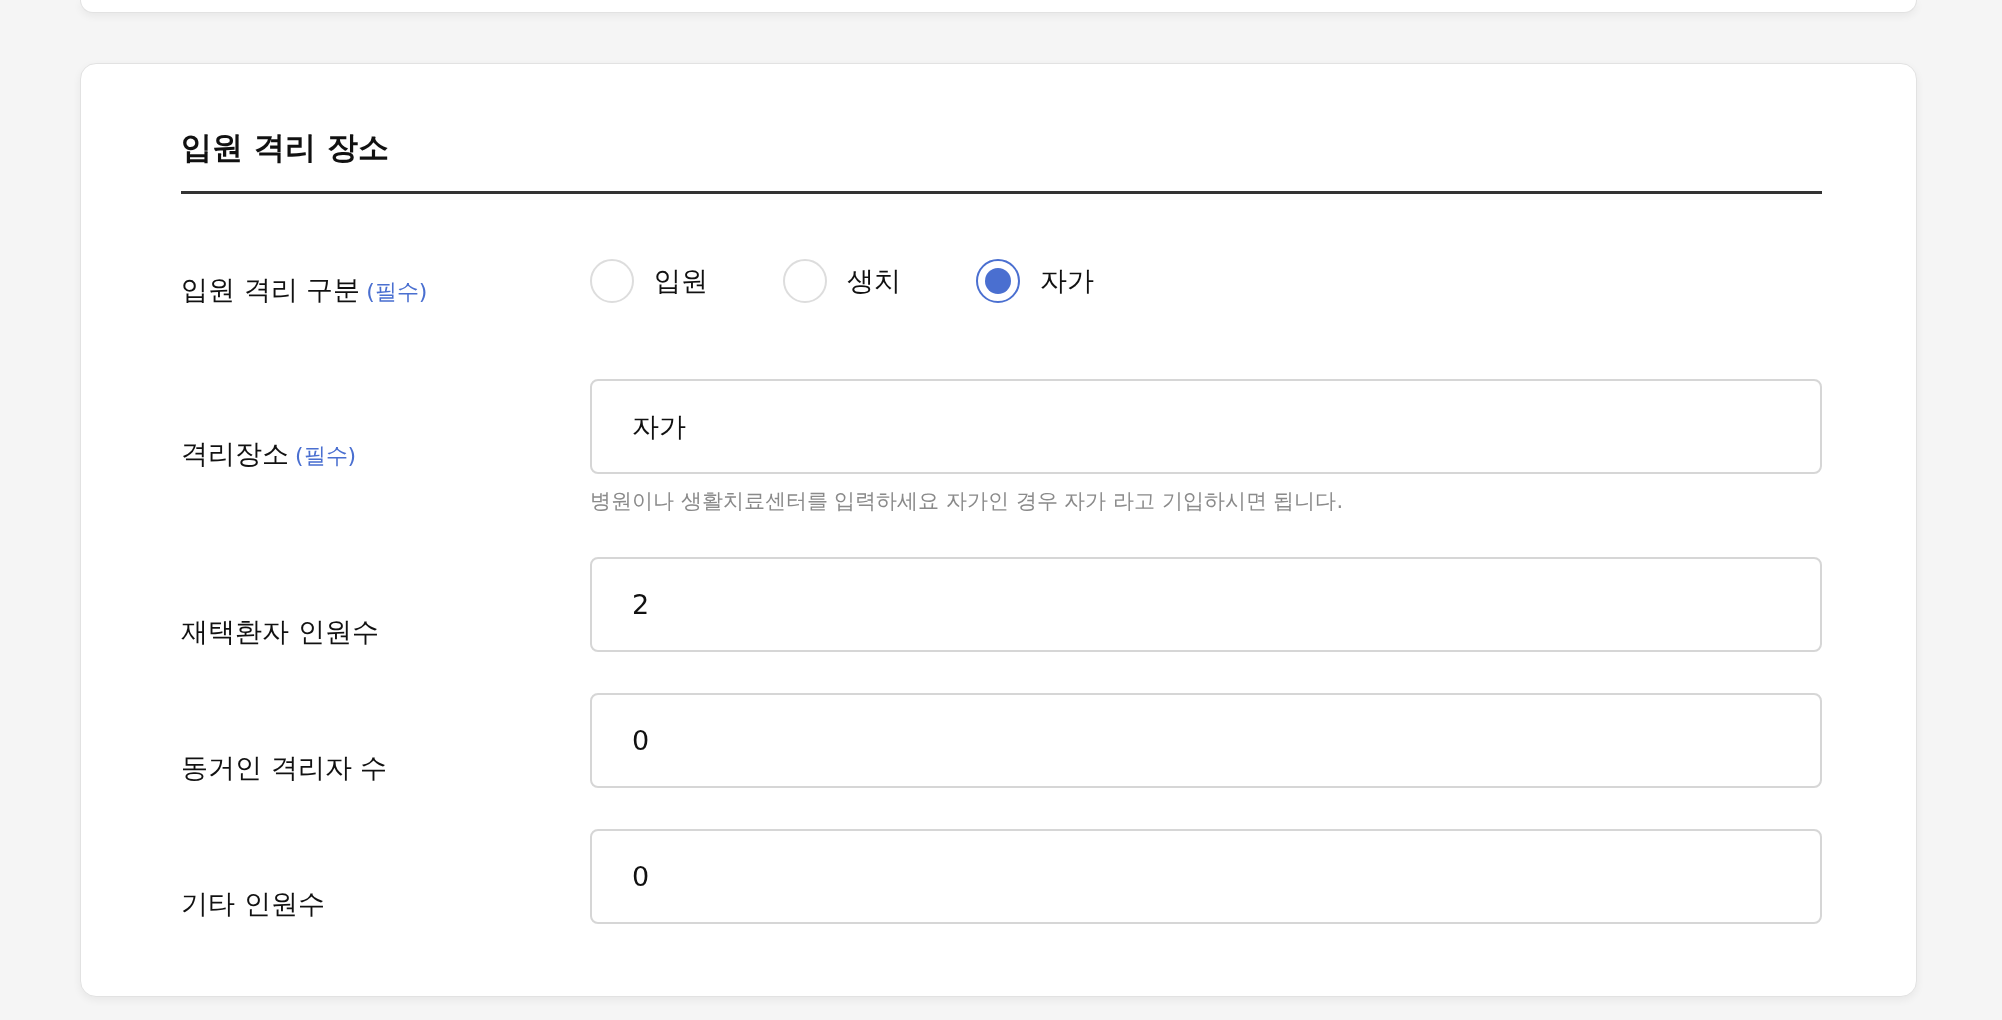 Image resolution: width=2002 pixels, height=1020 pixels. Describe the element at coordinates (285, 147) in the screenshot. I see `section-title: 입원 격리 장소` at that location.